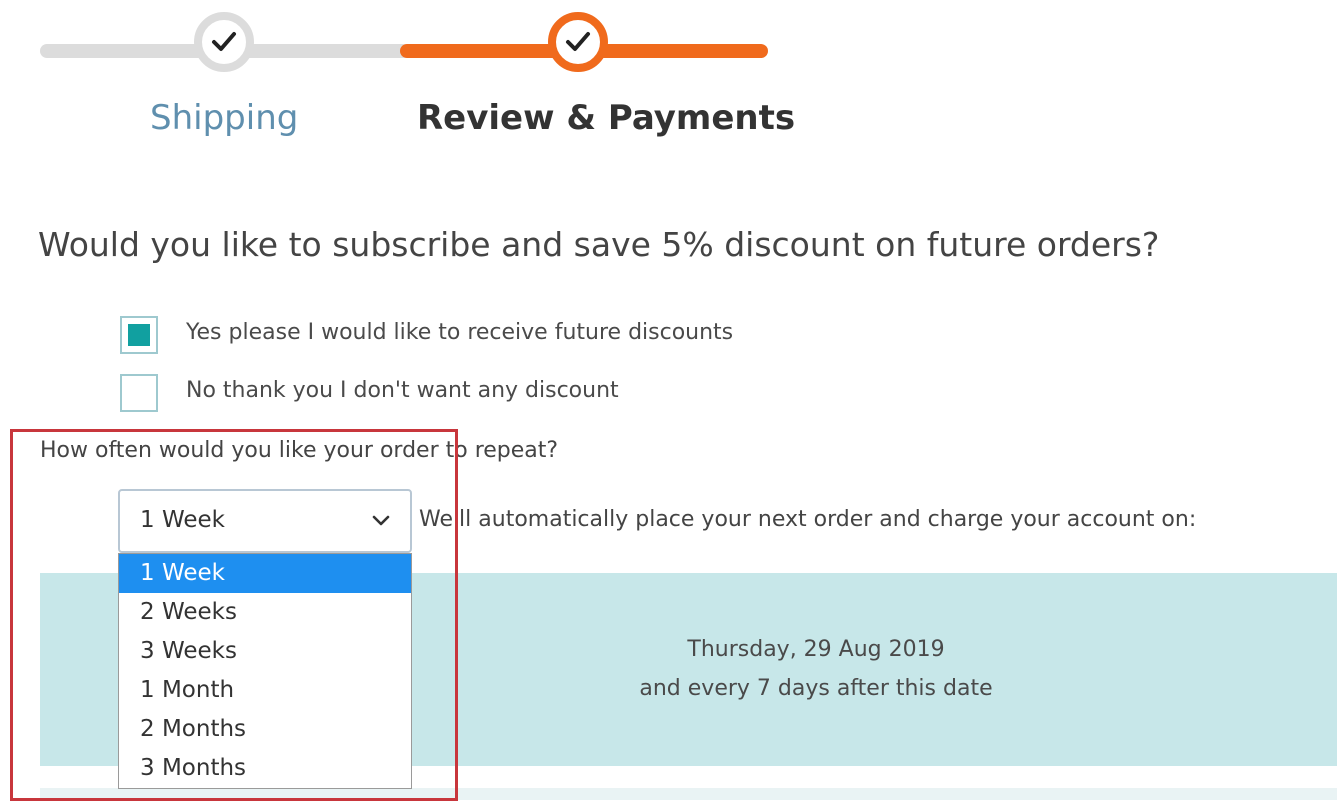 Image resolution: width=1337 pixels, height=803 pixels. Describe the element at coordinates (265, 729) in the screenshot. I see `option-2-months: 2 Months` at that location.